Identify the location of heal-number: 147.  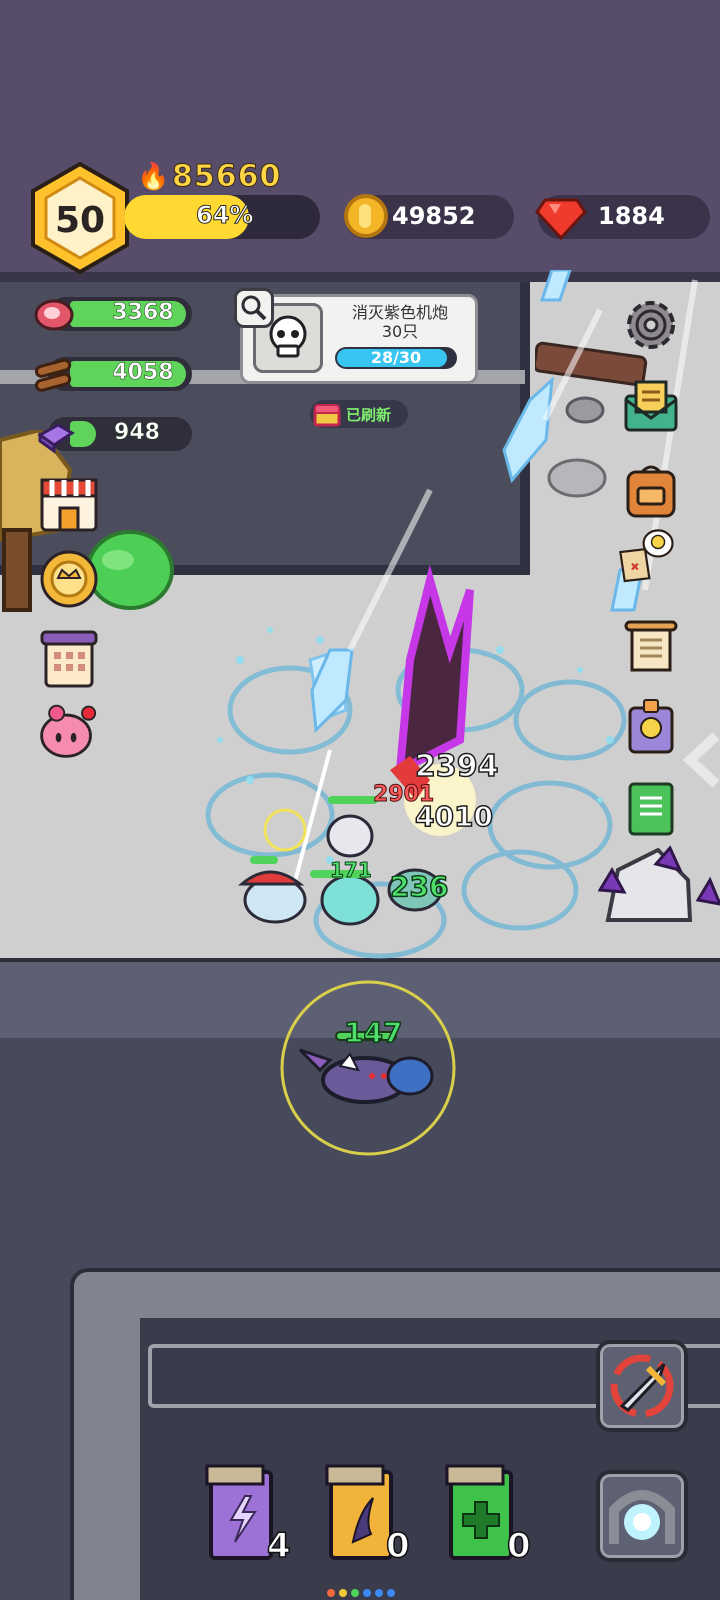
(373, 1032).